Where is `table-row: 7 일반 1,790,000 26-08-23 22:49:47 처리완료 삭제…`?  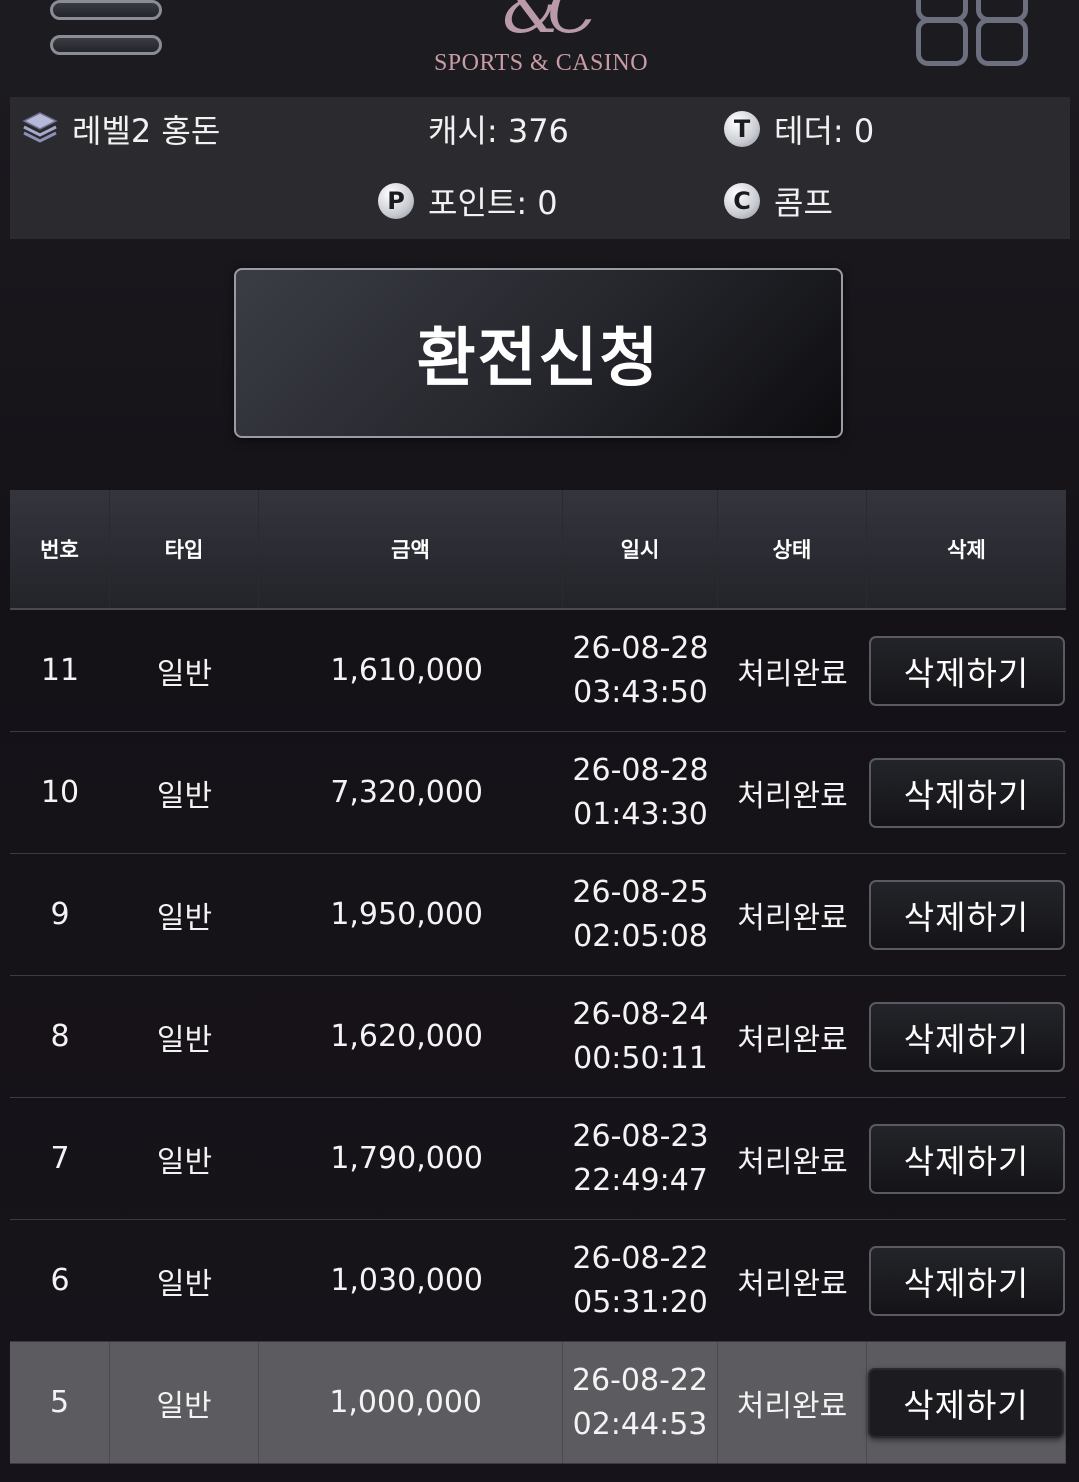 table-row: 7 일반 1,790,000 26-08-23 22:49:47 처리완료 삭제… is located at coordinates (538, 1159).